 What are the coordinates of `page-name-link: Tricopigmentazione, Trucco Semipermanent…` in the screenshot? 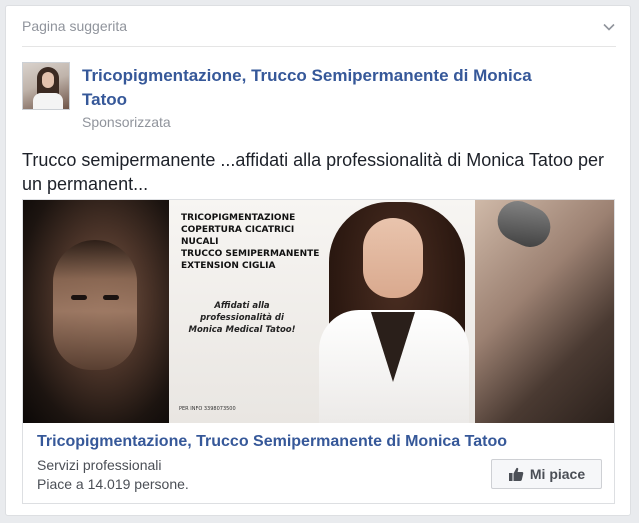 It's located at (322, 88).